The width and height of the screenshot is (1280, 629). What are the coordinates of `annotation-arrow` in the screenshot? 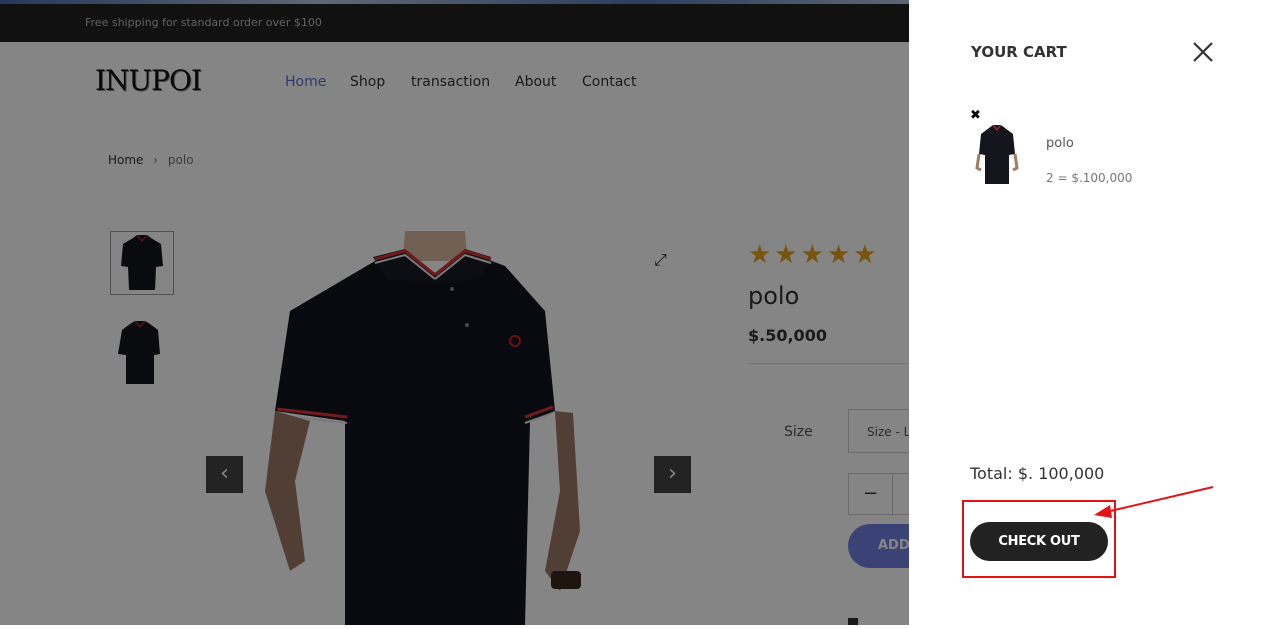 It's located at (1154, 502).